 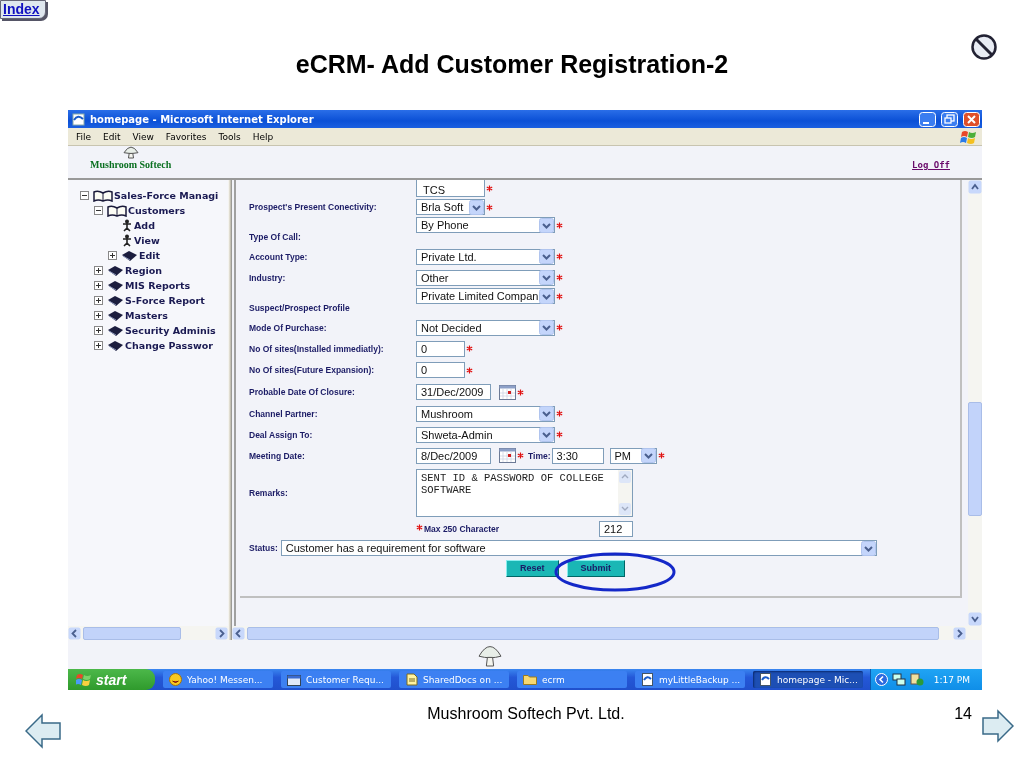 I want to click on character-limit-note: Max 250 Character, so click(x=462, y=528).